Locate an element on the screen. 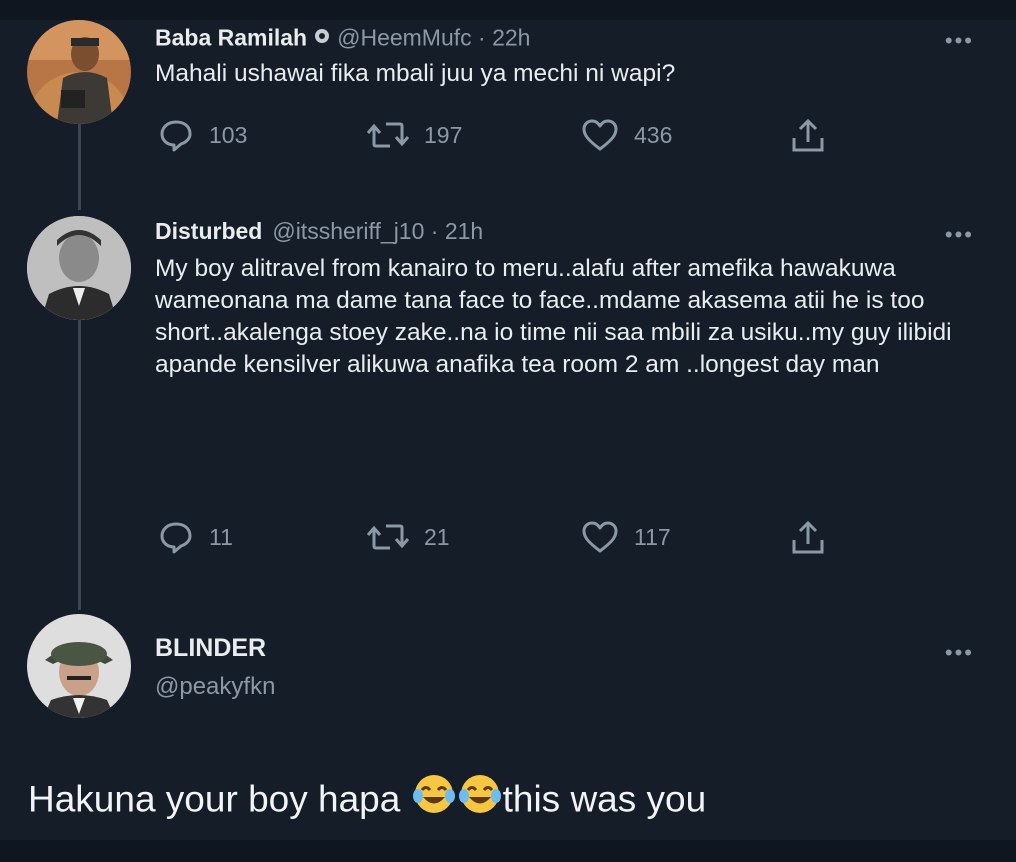 The image size is (1016, 862). retweet-button: 197 is located at coordinates (414, 135).